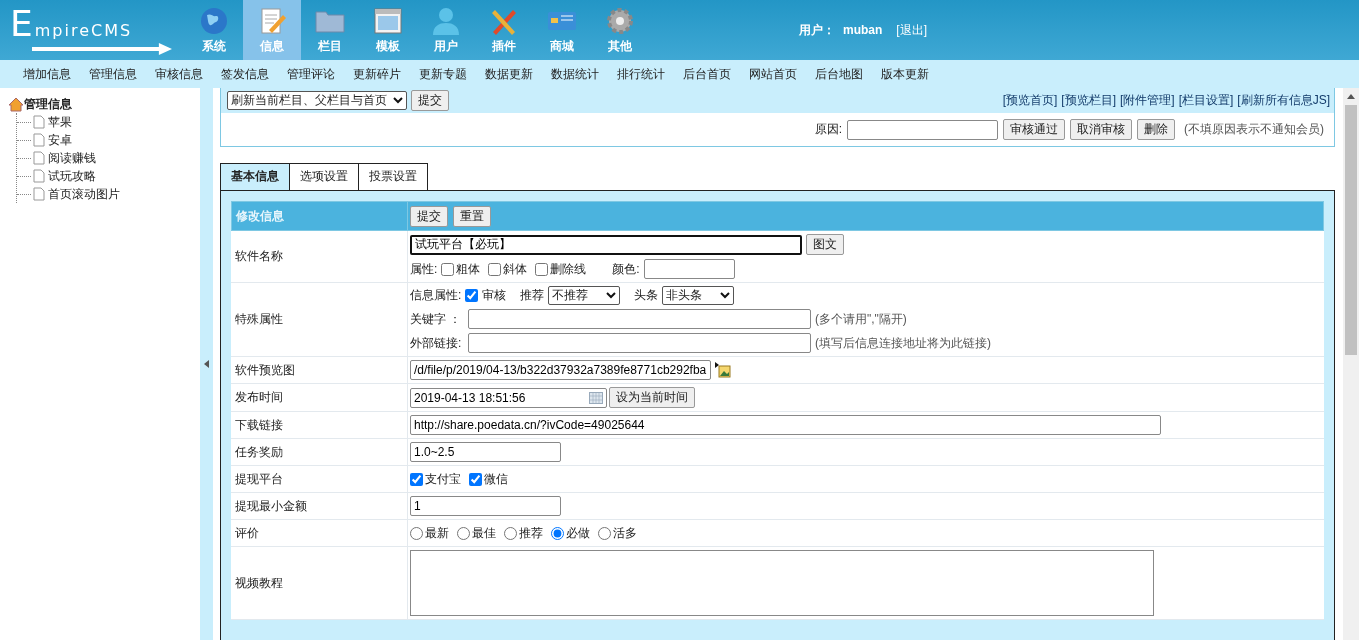 This screenshot has height=640, width=1359. I want to click on scroll-thumb, so click(1351, 230).